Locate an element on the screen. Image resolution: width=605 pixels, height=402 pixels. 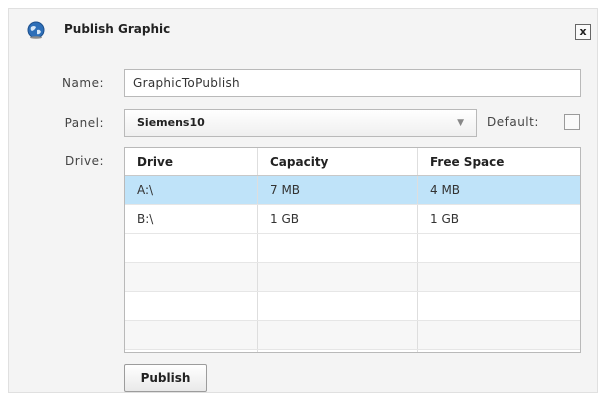
capacity-cell: 1 GB is located at coordinates (338, 219).